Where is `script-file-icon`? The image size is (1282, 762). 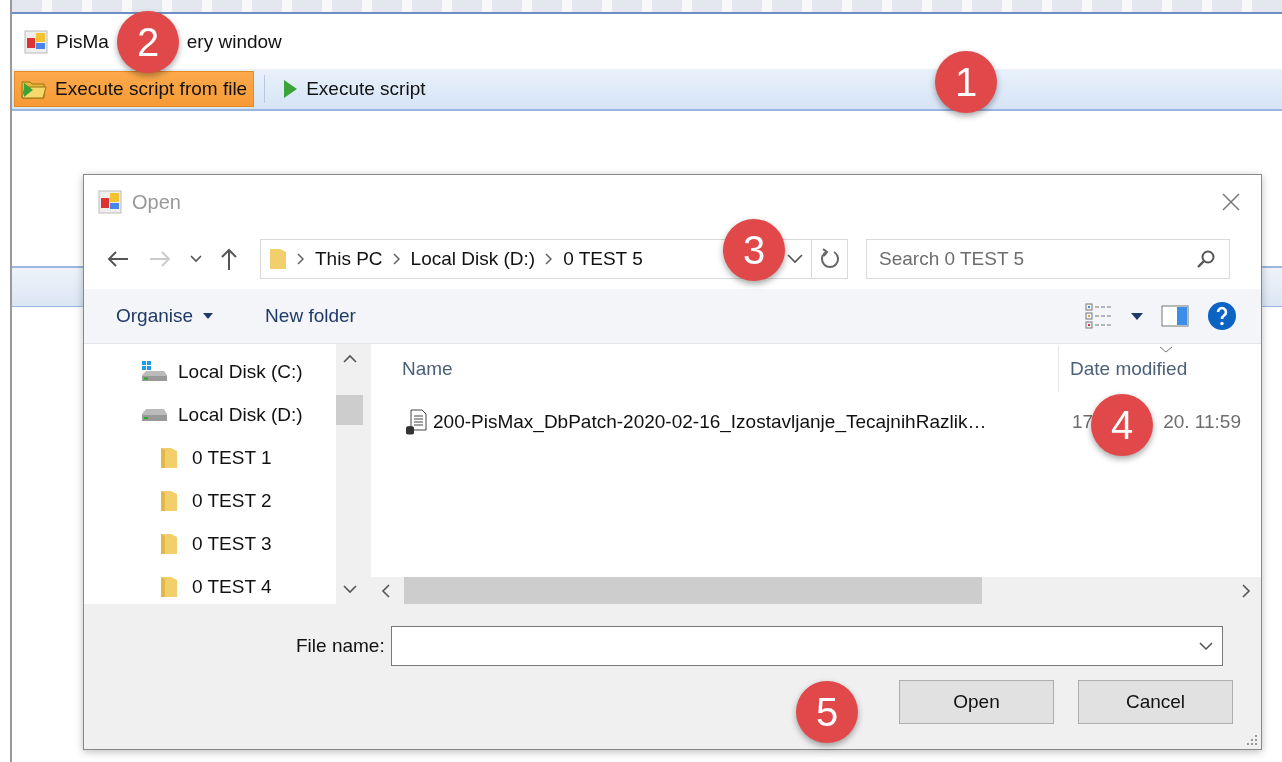 script-file-icon is located at coordinates (416, 422).